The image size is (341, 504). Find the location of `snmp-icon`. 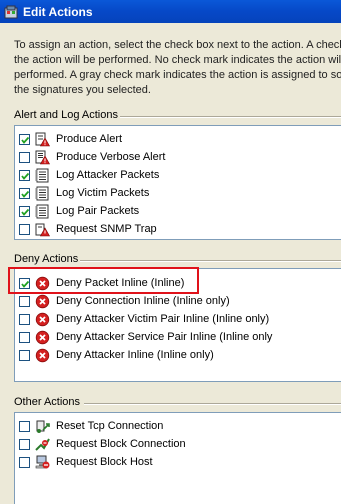

snmp-icon is located at coordinates (43, 229).